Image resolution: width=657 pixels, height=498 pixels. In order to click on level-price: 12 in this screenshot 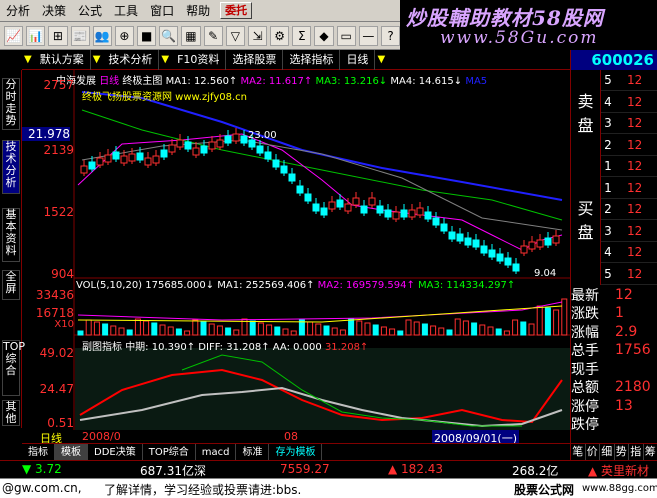, I will do `click(635, 252)`.